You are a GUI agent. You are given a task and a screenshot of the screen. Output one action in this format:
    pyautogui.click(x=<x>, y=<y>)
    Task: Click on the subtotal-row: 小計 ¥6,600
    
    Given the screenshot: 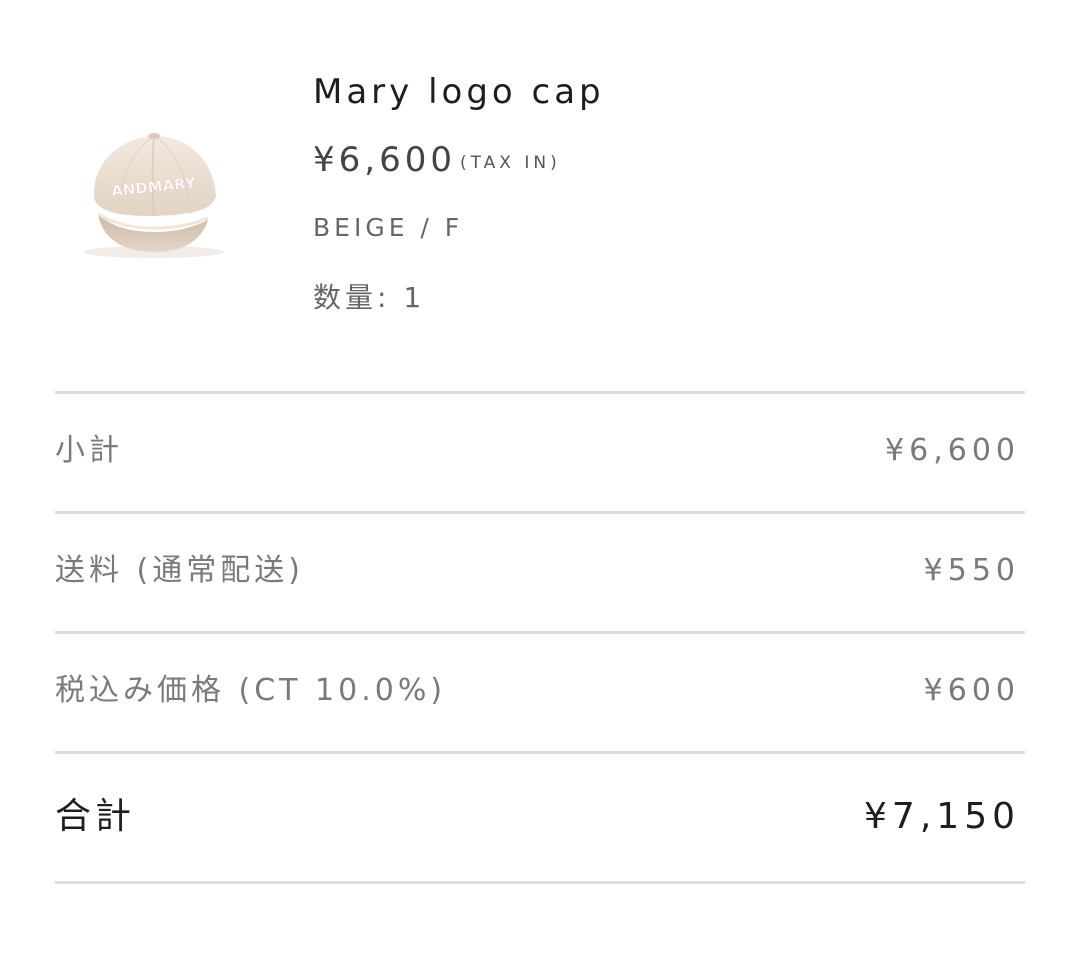 What is the action you would take?
    pyautogui.click(x=537, y=451)
    